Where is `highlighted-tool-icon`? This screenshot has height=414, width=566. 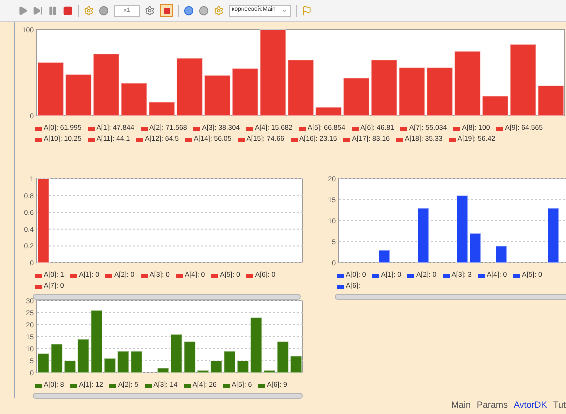
highlighted-tool-icon is located at coordinates (166, 10).